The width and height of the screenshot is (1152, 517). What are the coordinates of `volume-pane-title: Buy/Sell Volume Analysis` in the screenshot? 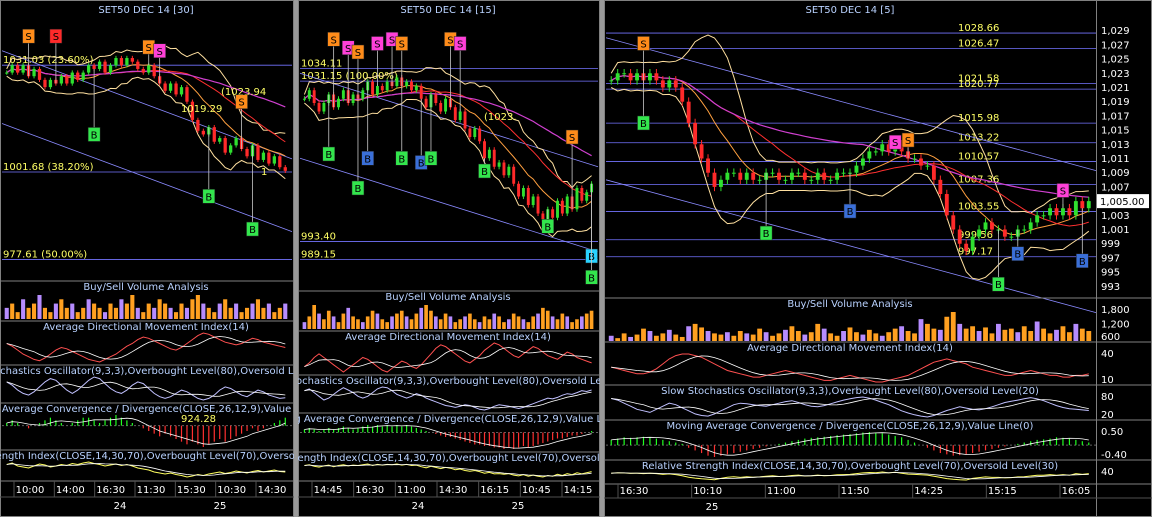 It's located at (145, 287).